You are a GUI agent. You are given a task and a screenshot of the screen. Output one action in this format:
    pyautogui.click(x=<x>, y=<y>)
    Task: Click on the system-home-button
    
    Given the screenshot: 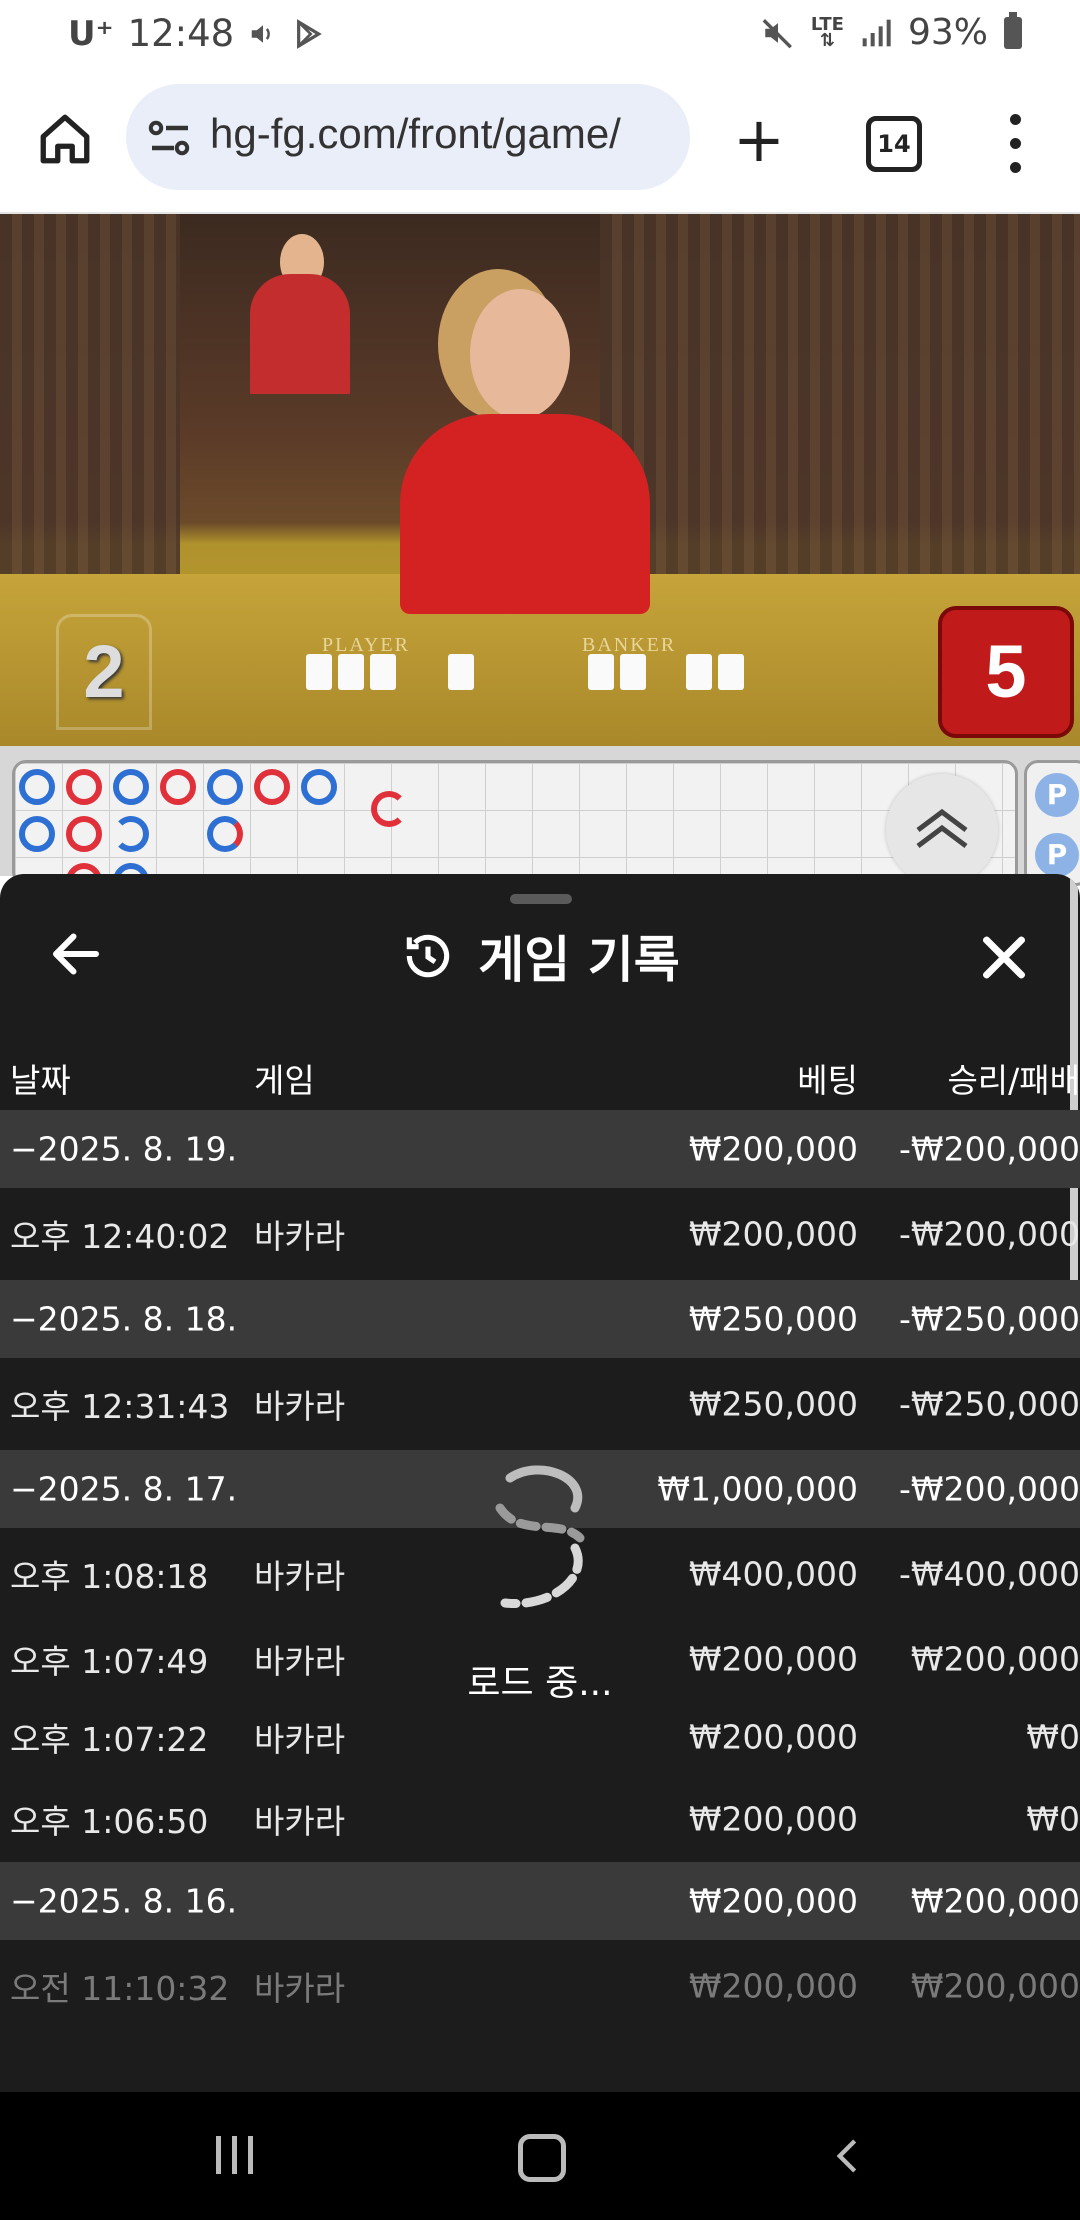 What is the action you would take?
    pyautogui.click(x=542, y=2158)
    